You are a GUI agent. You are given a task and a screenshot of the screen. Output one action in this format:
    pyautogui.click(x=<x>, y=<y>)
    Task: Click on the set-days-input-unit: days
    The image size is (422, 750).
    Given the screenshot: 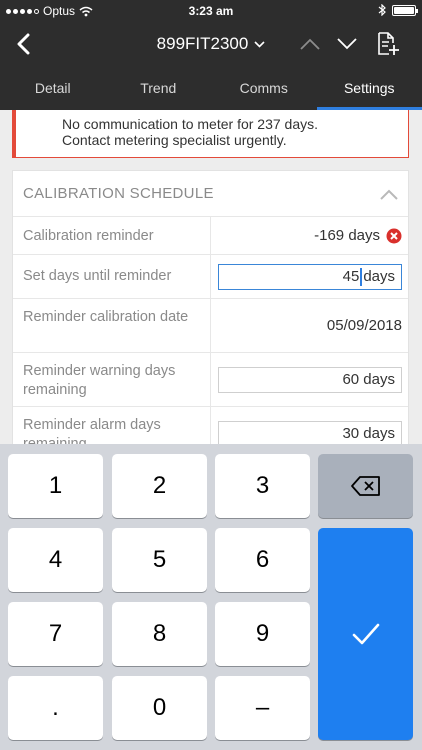 What is the action you would take?
    pyautogui.click(x=379, y=276)
    